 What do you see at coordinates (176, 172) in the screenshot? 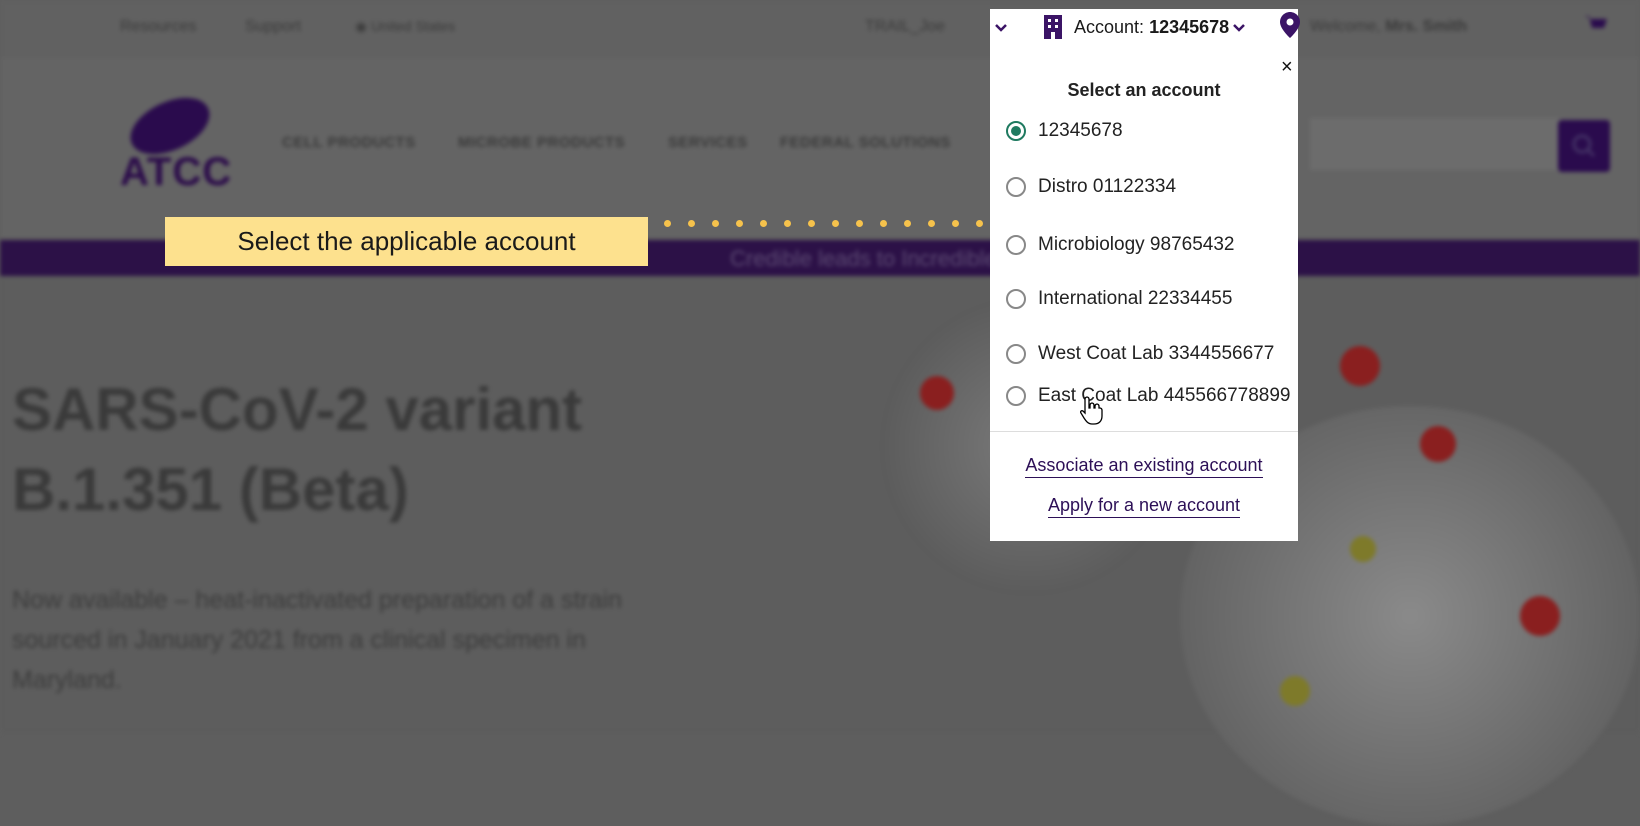
I see `atcc-logo-text: ATCC` at bounding box center [176, 172].